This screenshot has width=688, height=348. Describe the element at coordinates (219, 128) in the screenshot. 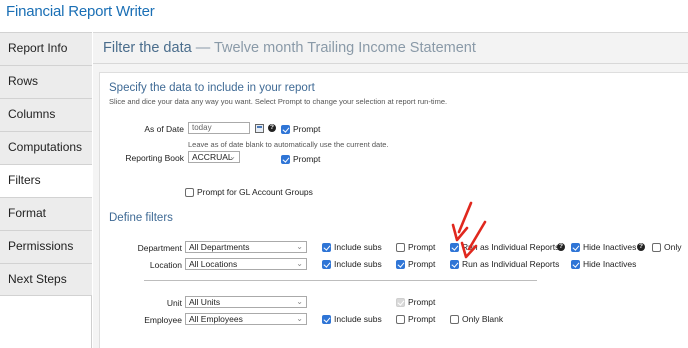

I see `as-of-date-input: today` at that location.